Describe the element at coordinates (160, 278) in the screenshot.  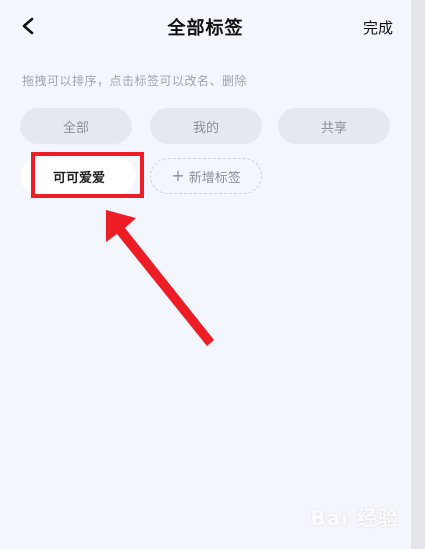
I see `annotation-arrow-shape` at that location.